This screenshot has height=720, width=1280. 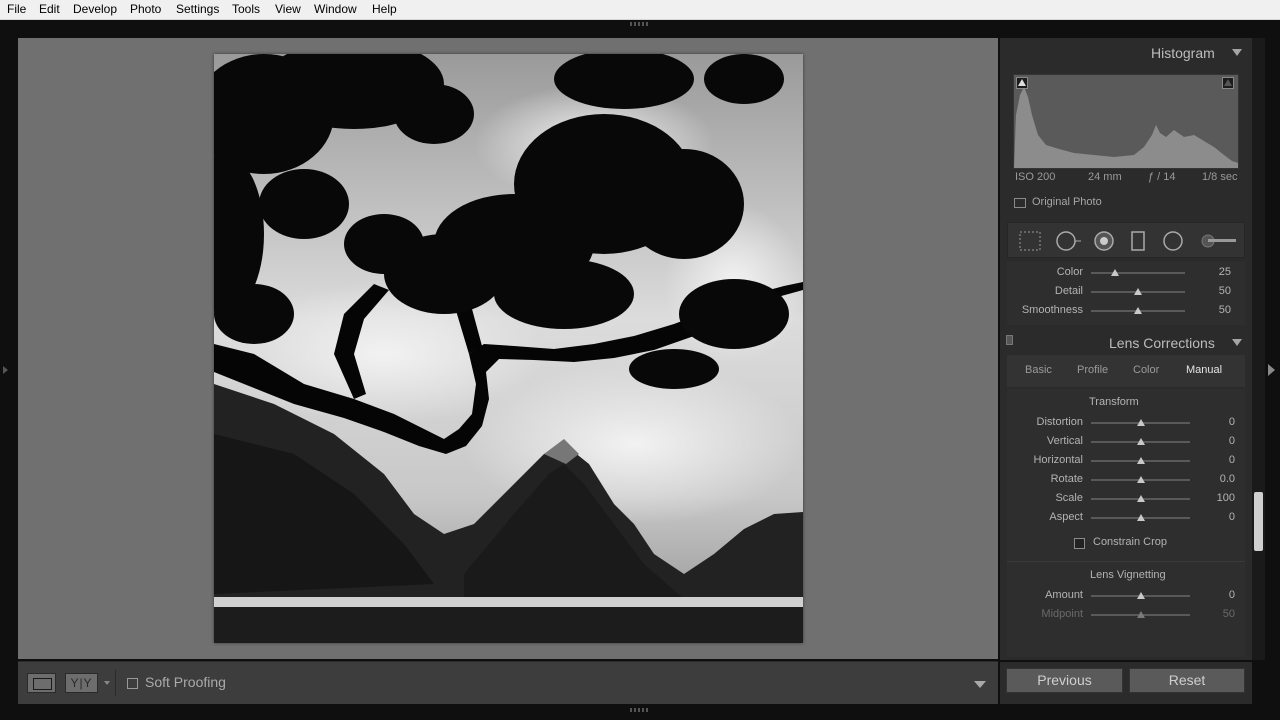 What do you see at coordinates (1022, 83) in the screenshot?
I see `shadow-clipping-icon` at bounding box center [1022, 83].